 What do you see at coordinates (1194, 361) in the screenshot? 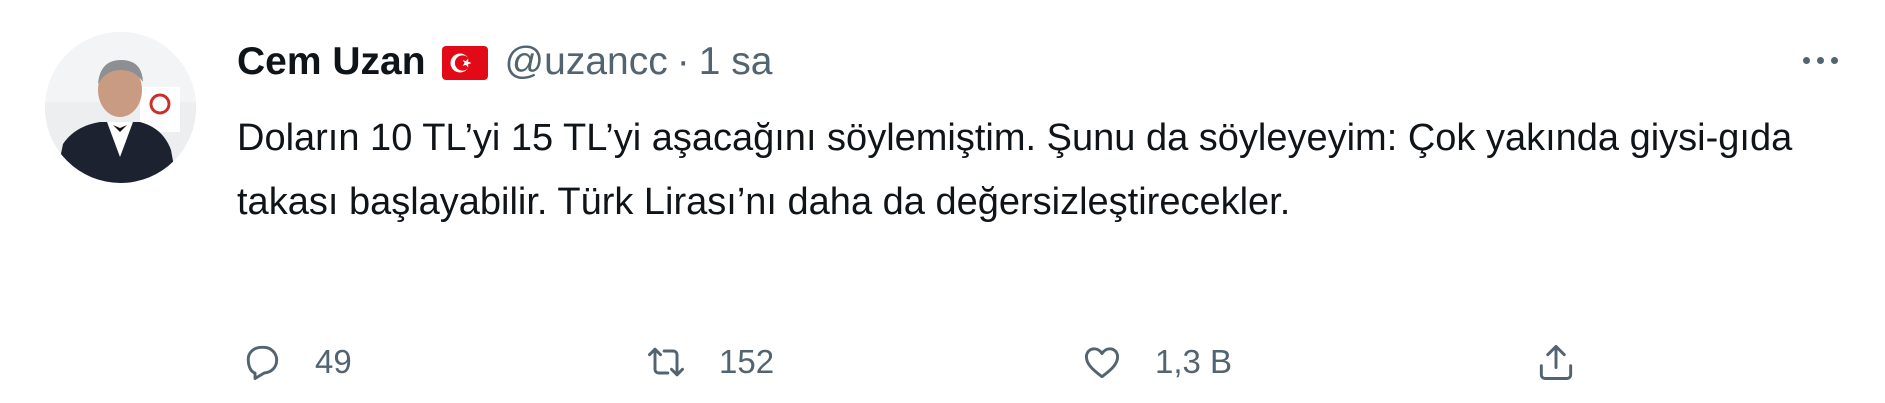
I see `like-count: 1,3 B` at bounding box center [1194, 361].